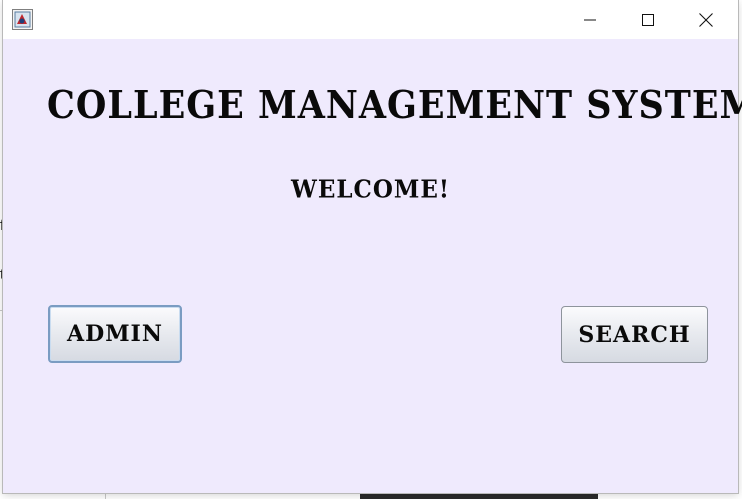  Describe the element at coordinates (370, 19) in the screenshot. I see `title-bar` at that location.